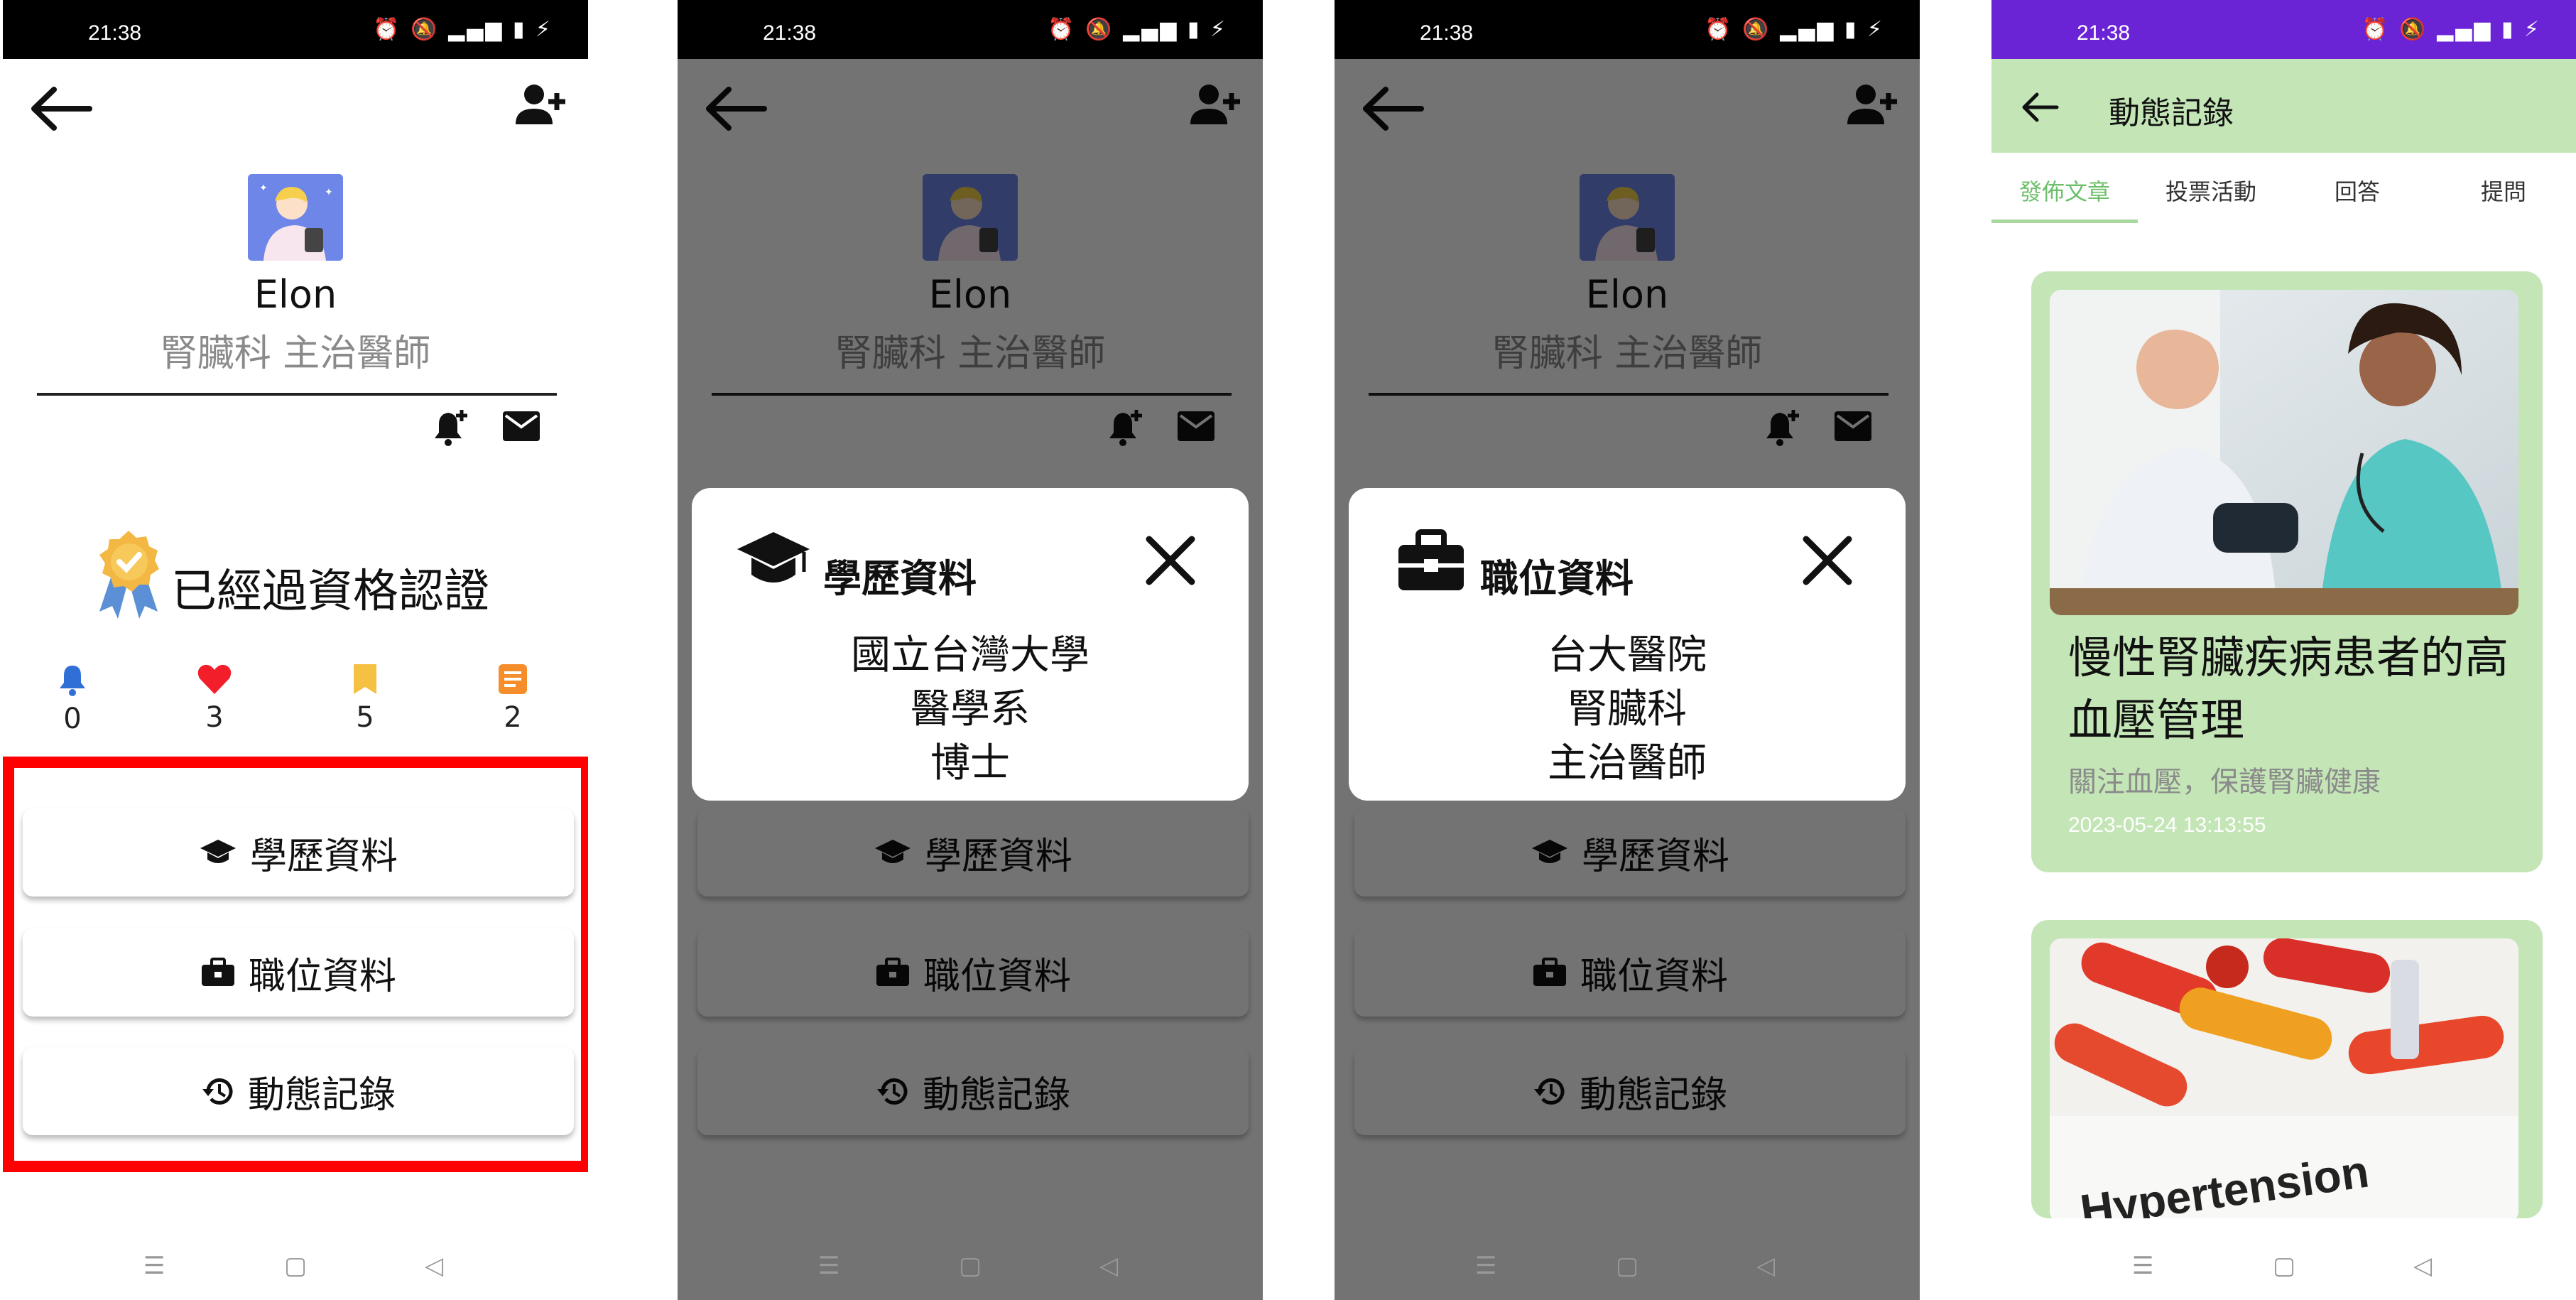  I want to click on post-title: 慢性腎臟疾病患者的高血壓管理, so click(2289, 689).